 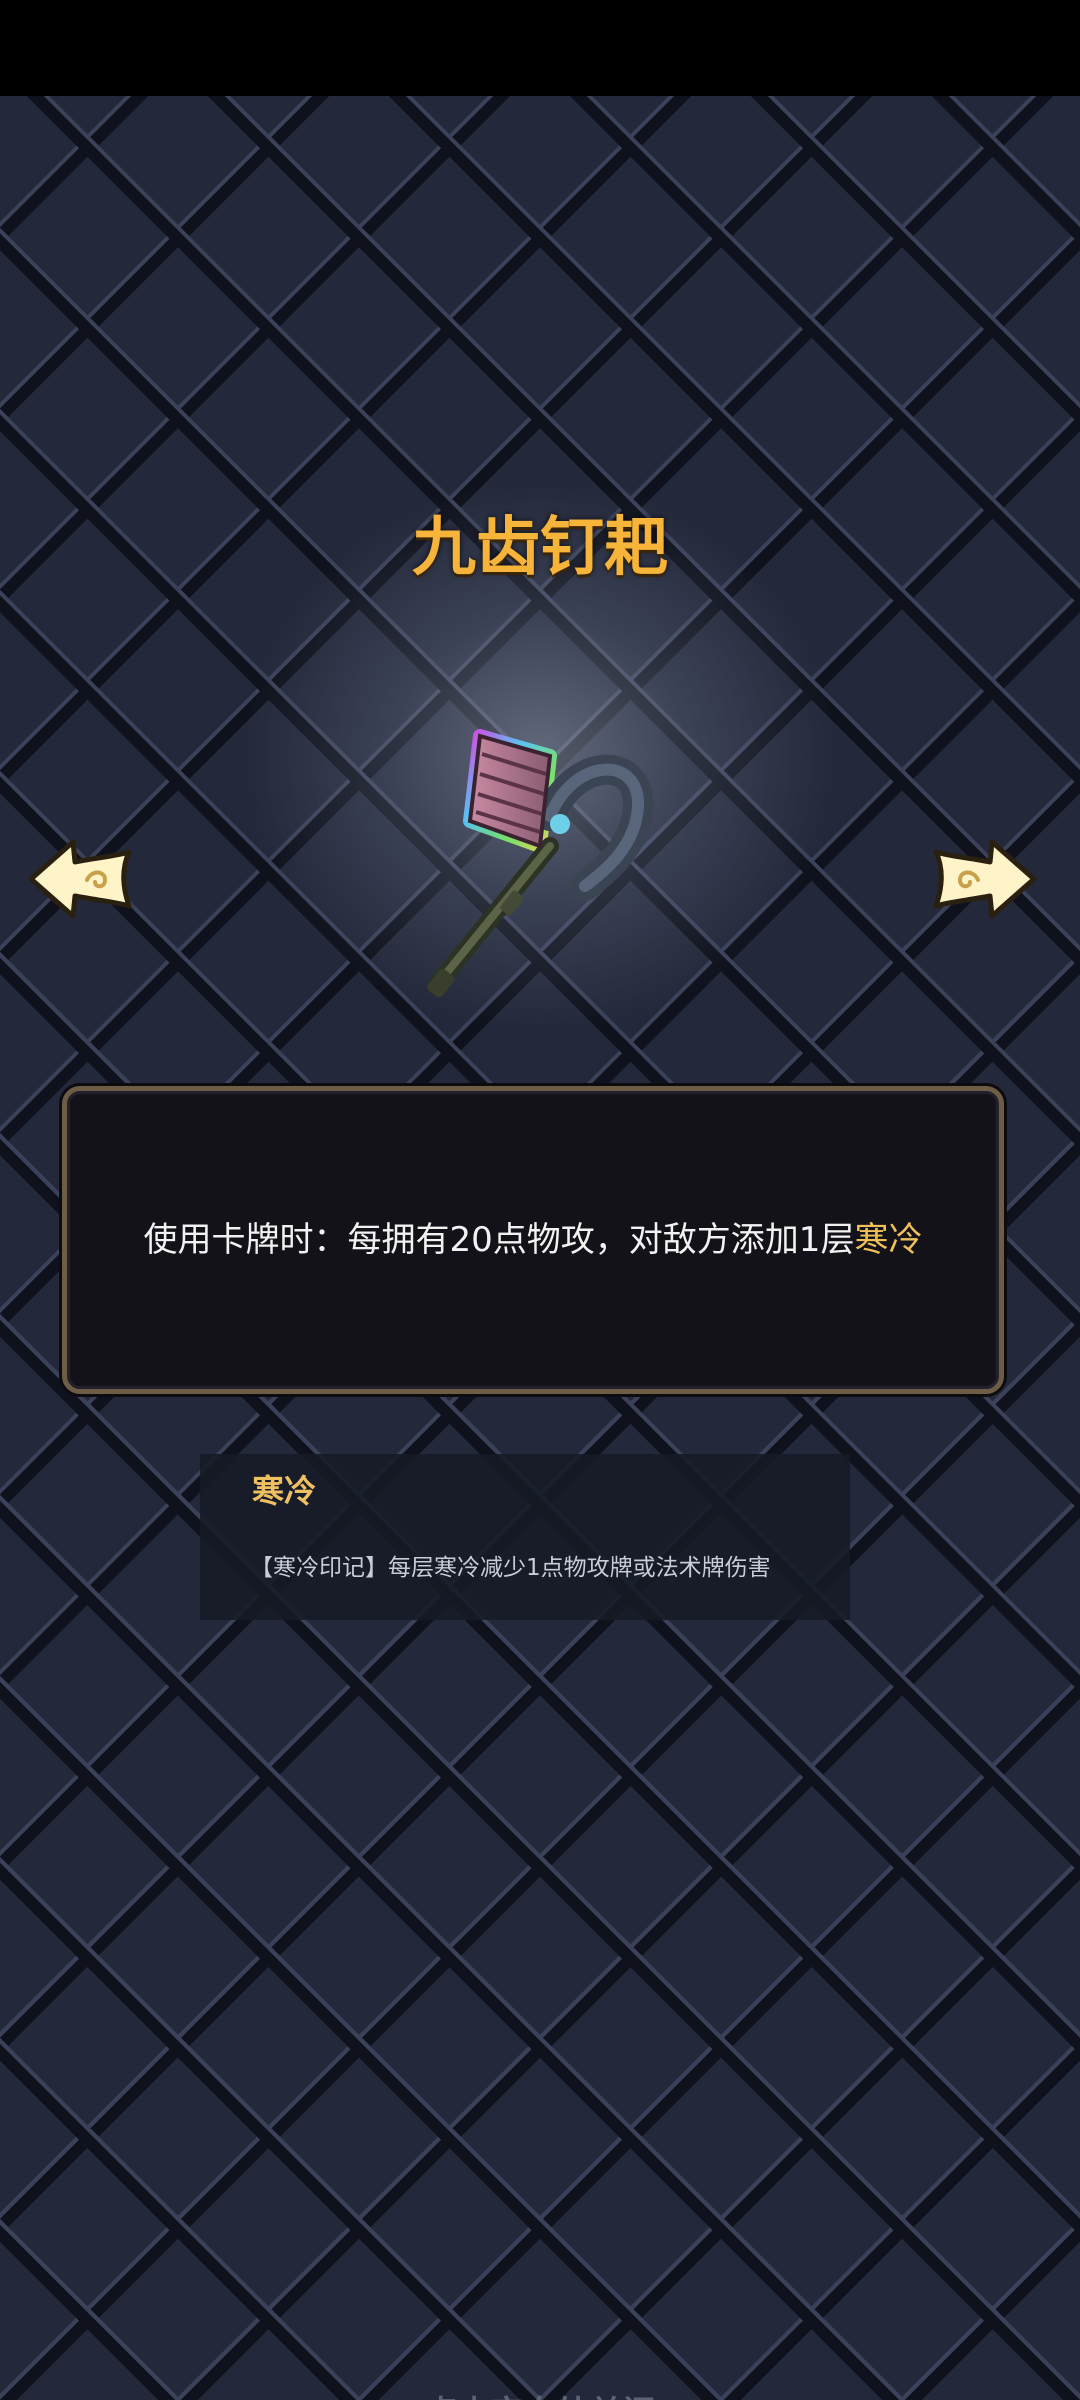 What do you see at coordinates (985, 879) in the screenshot?
I see `arrow-right-icon` at bounding box center [985, 879].